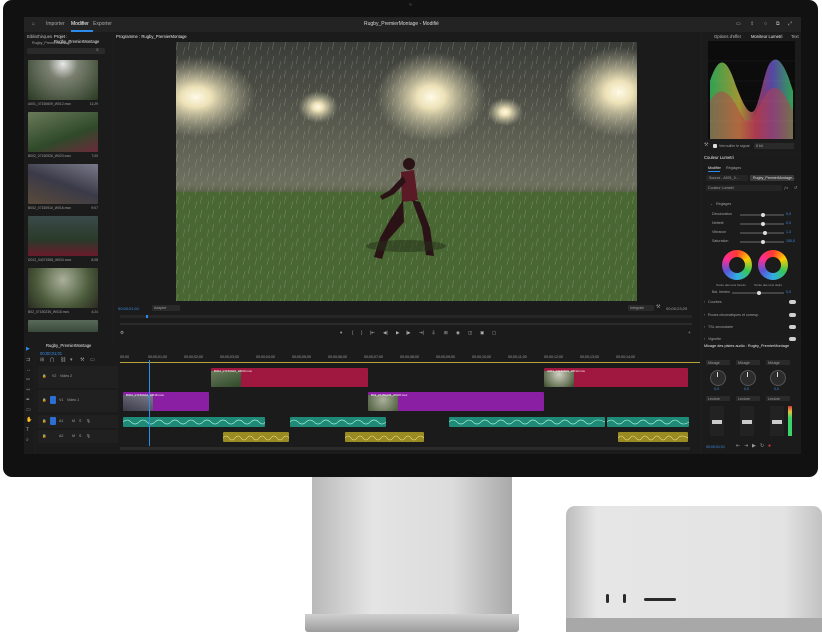 This screenshot has width=822, height=632. Describe the element at coordinates (28, 380) in the screenshot. I see `razor-tool-icon: ✂` at that location.